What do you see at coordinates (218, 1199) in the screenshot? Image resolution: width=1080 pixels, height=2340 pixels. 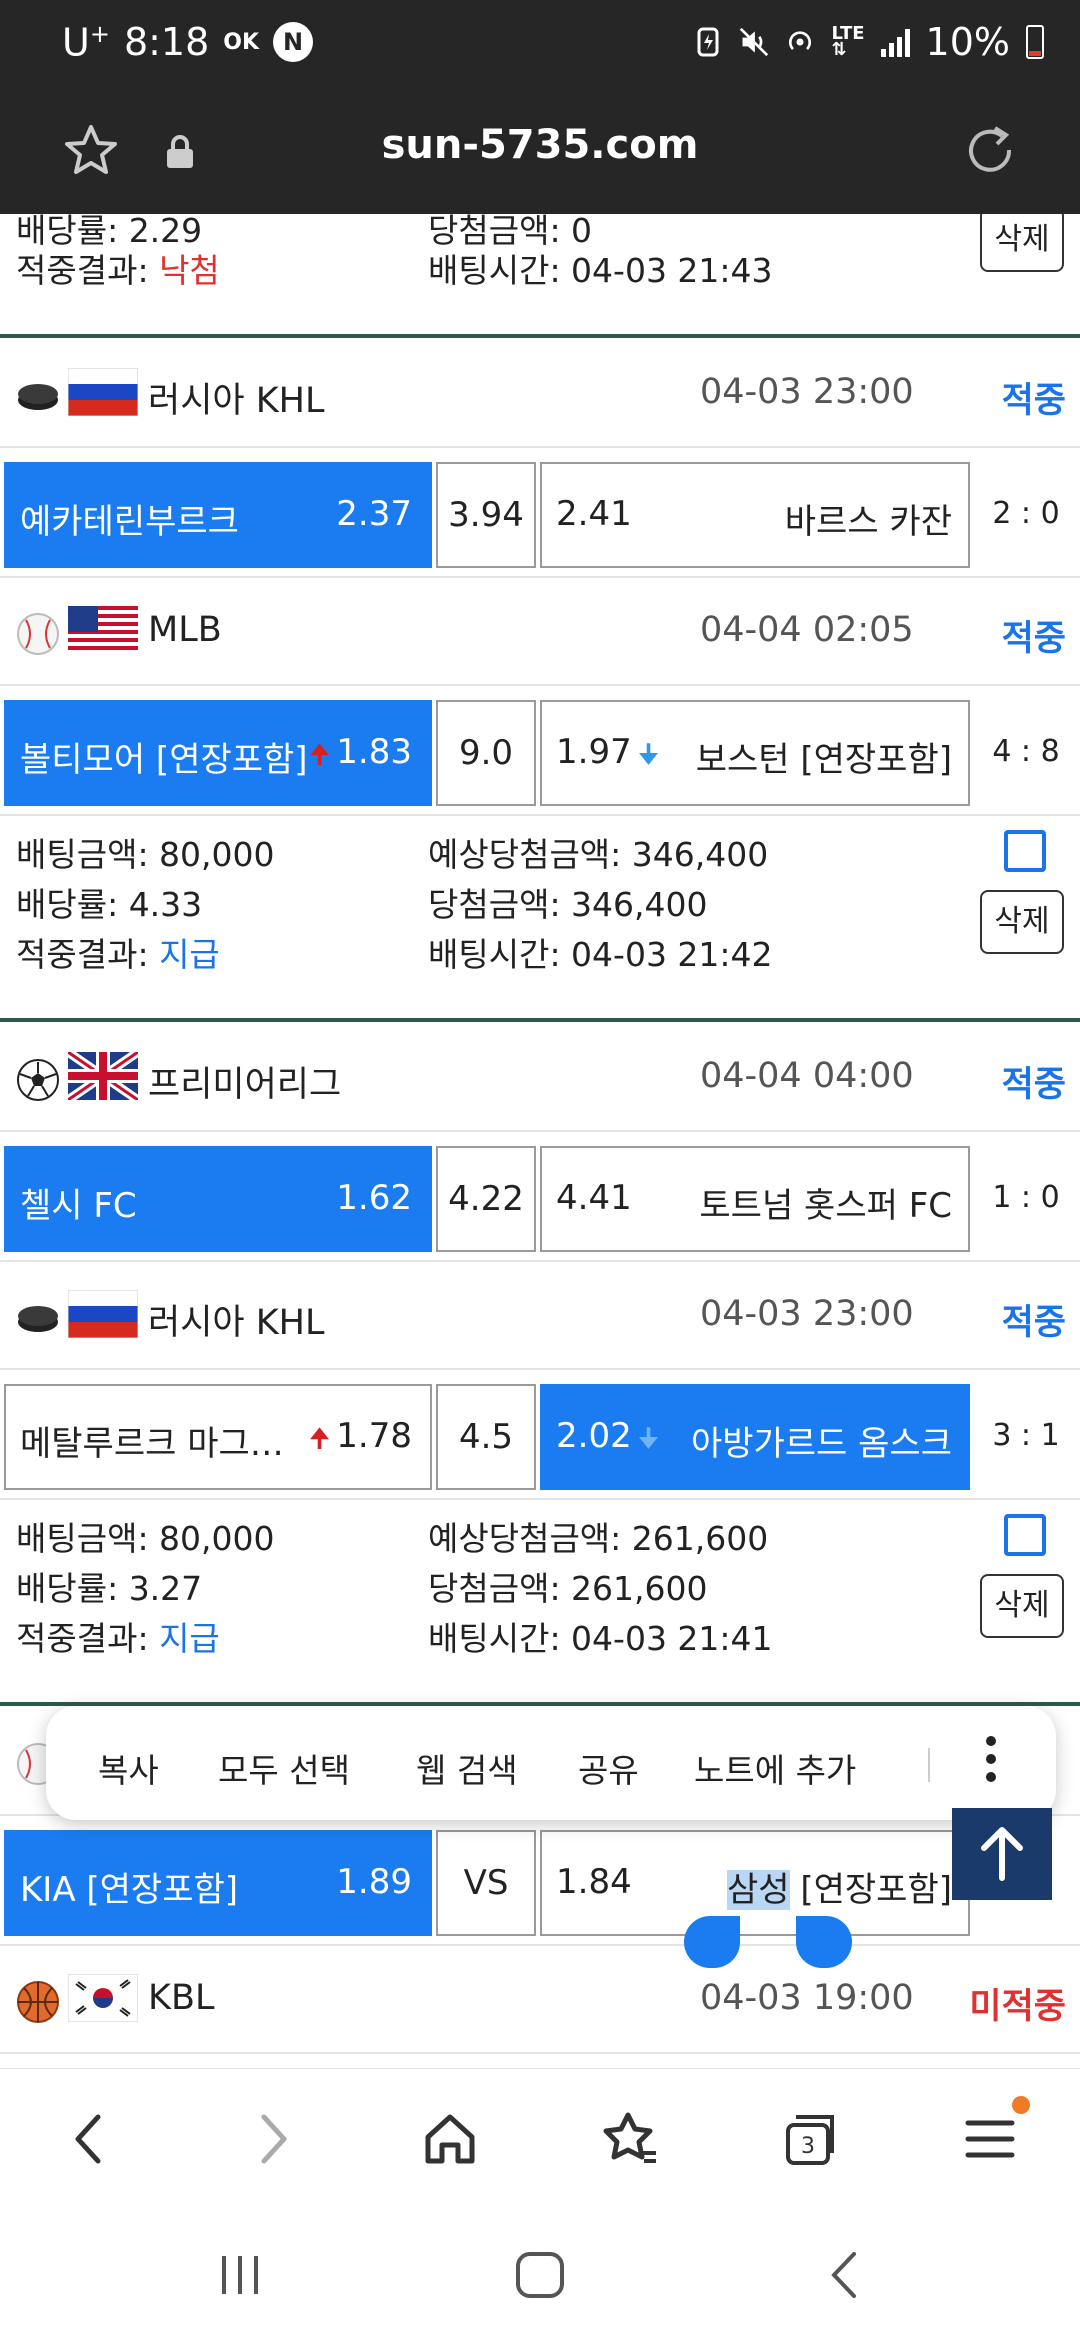 I see `home-odds-button: 첼시 FC 1.62` at bounding box center [218, 1199].